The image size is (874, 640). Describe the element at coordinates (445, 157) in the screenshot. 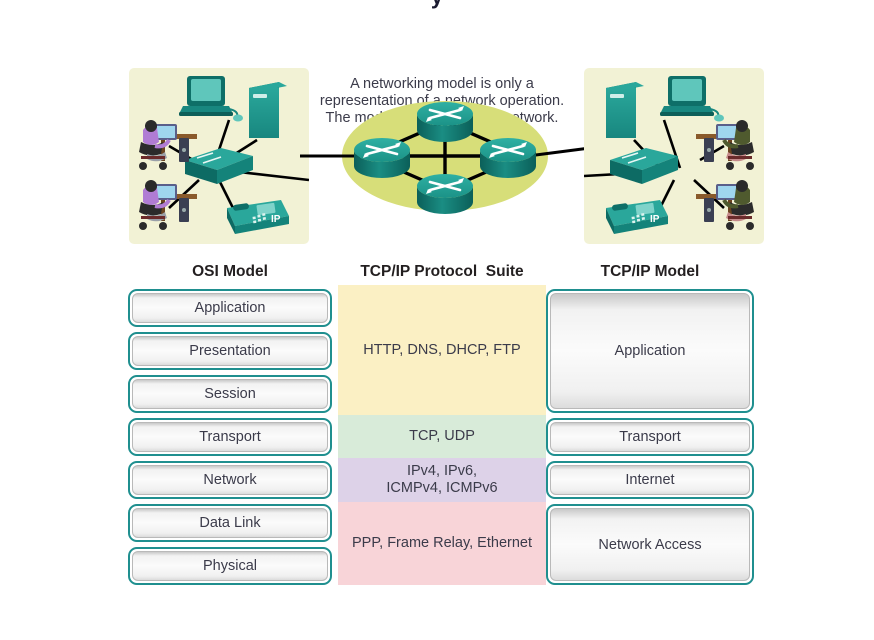

I see `network-cloud` at that location.